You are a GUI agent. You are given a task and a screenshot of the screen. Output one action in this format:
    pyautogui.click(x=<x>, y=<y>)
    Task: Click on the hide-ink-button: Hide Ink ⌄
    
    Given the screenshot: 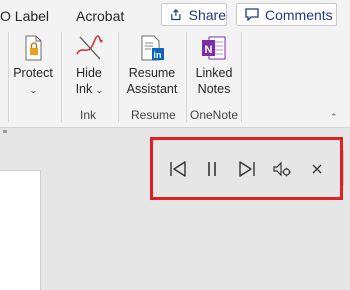 What is the action you would take?
    pyautogui.click(x=89, y=66)
    